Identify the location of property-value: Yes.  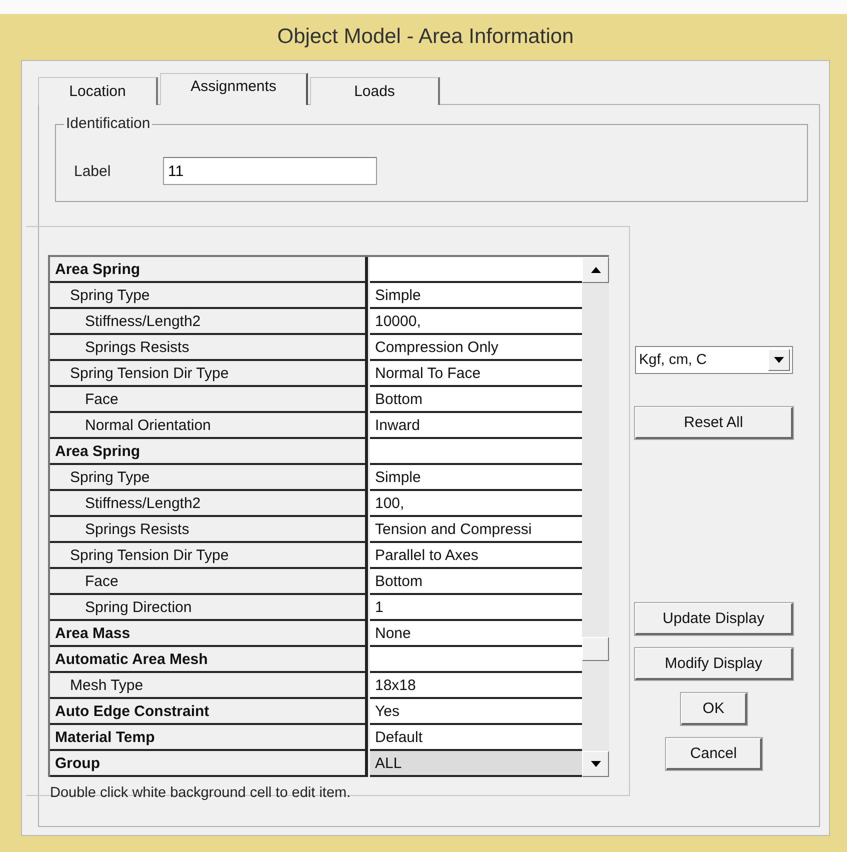
(476, 712).